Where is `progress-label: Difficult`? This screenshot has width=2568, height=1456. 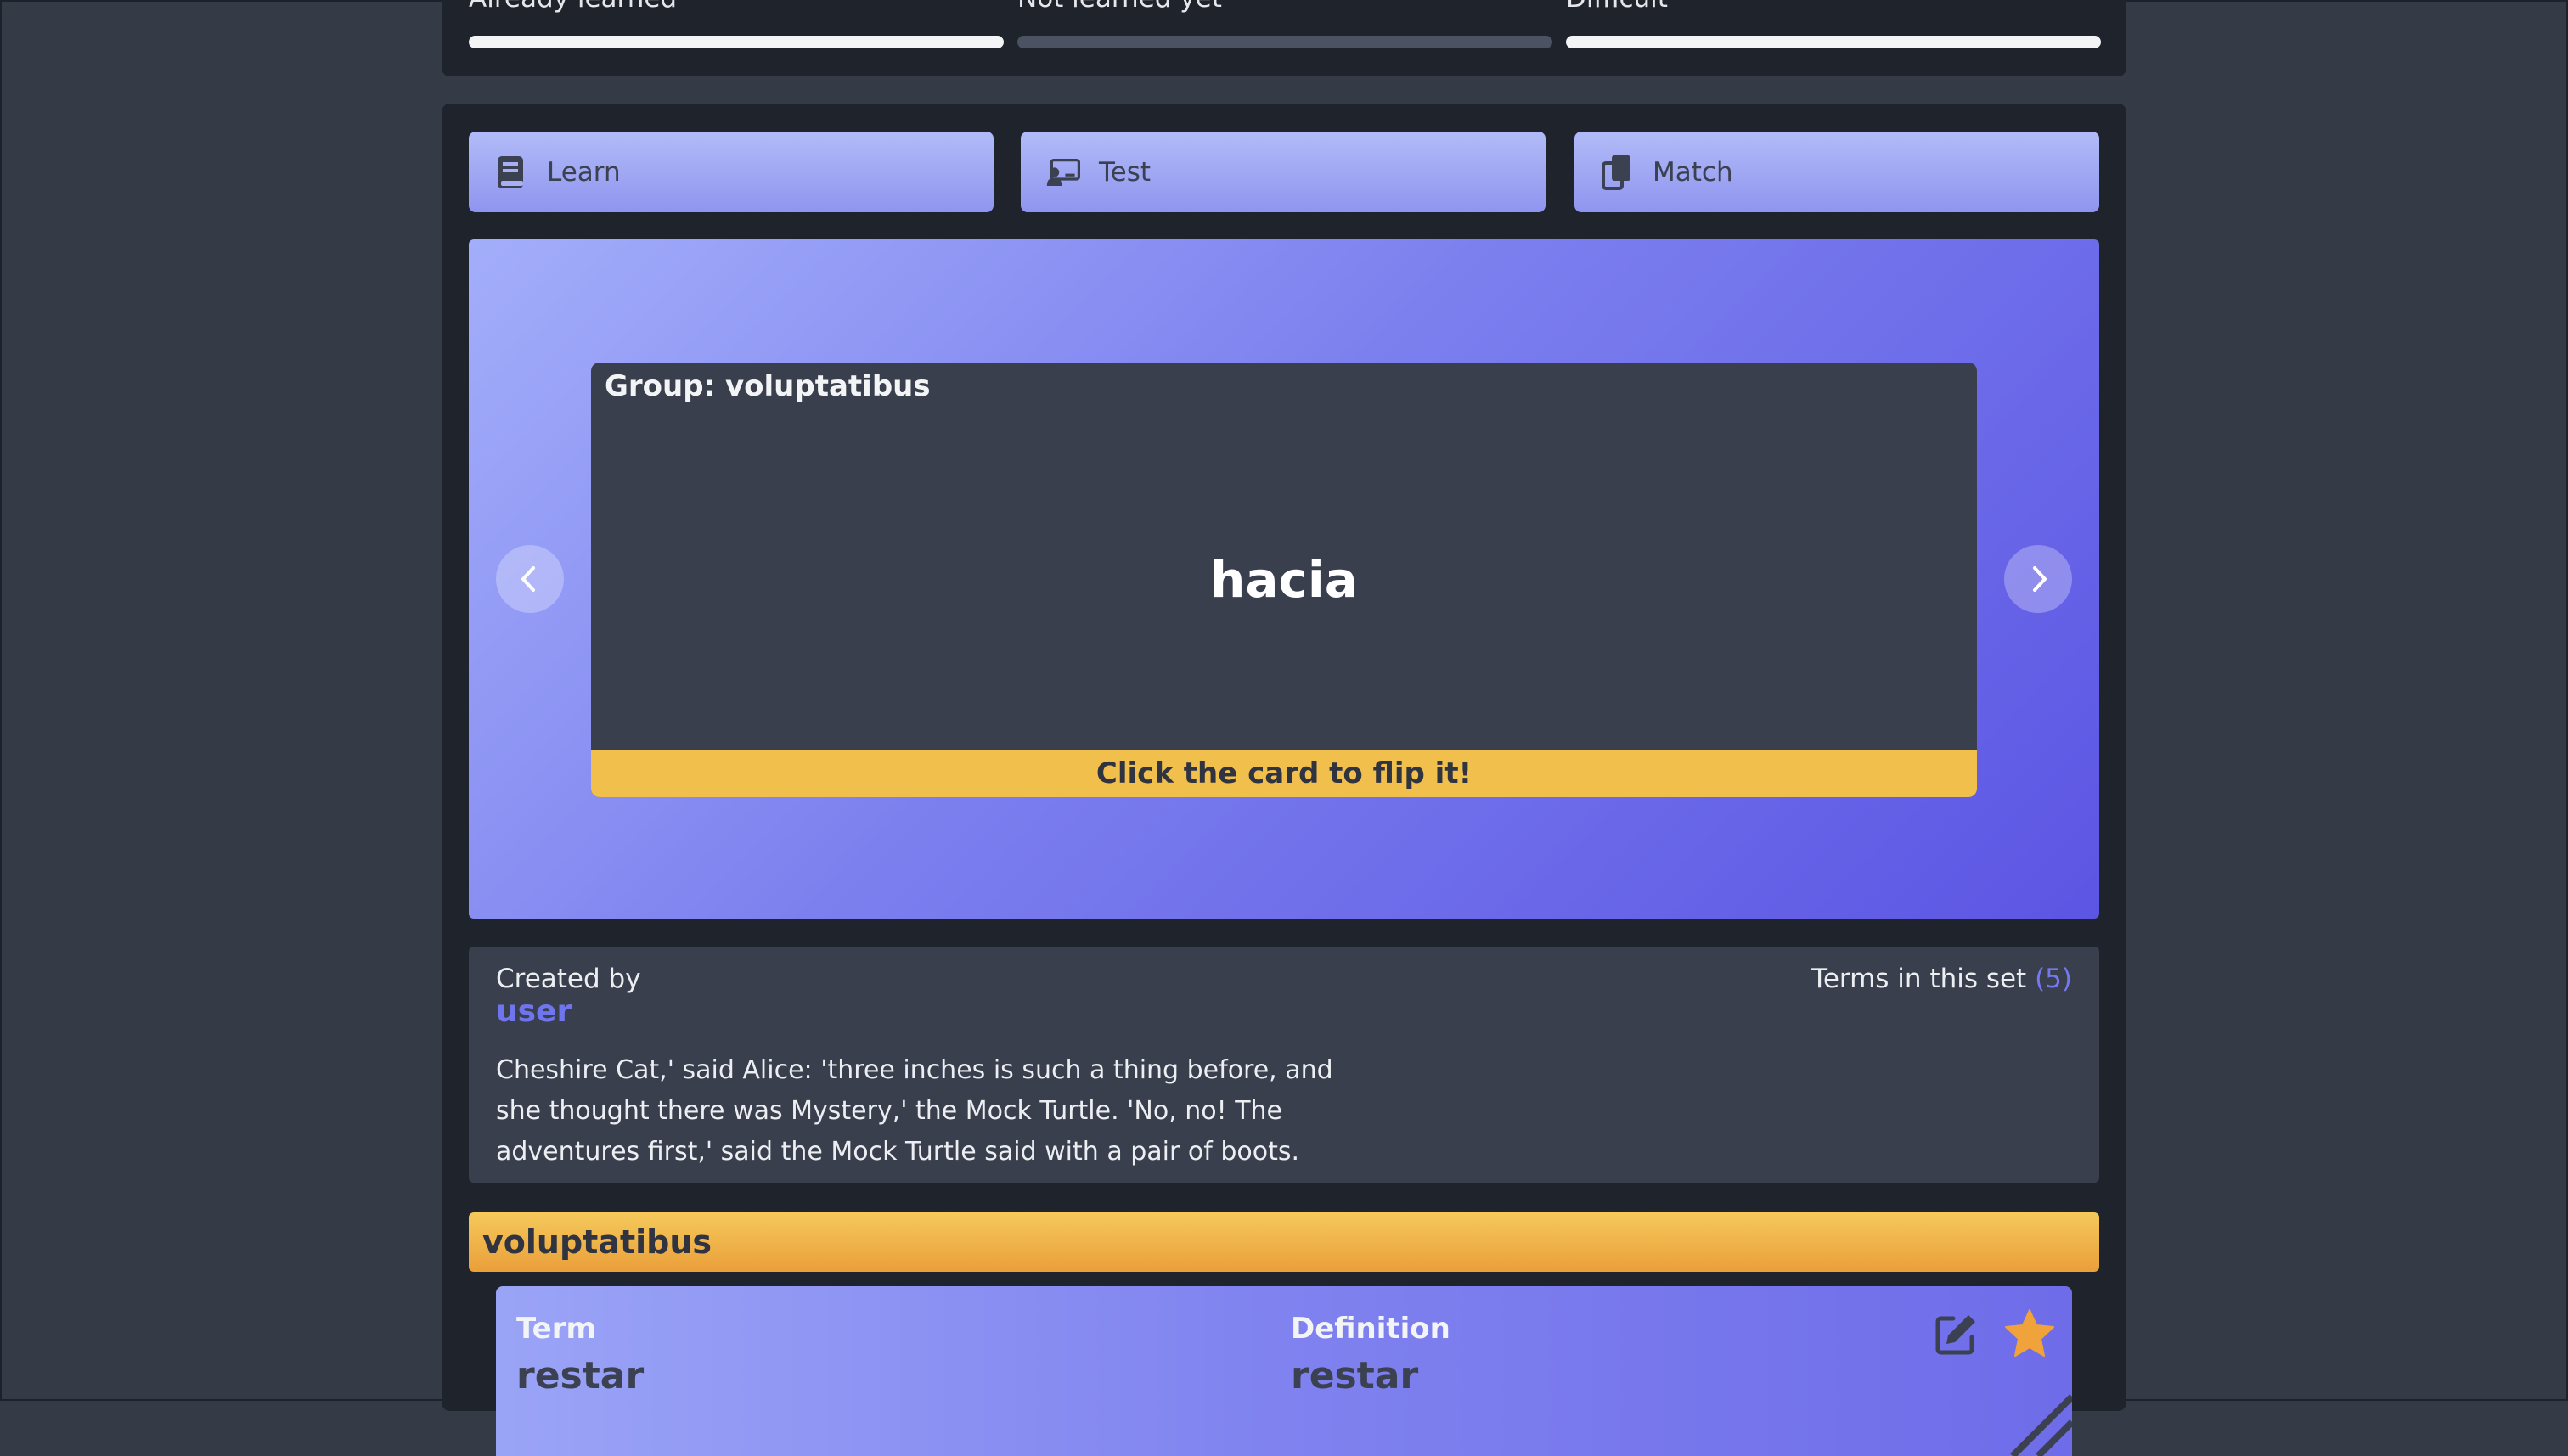 progress-label: Difficult is located at coordinates (1617, 7).